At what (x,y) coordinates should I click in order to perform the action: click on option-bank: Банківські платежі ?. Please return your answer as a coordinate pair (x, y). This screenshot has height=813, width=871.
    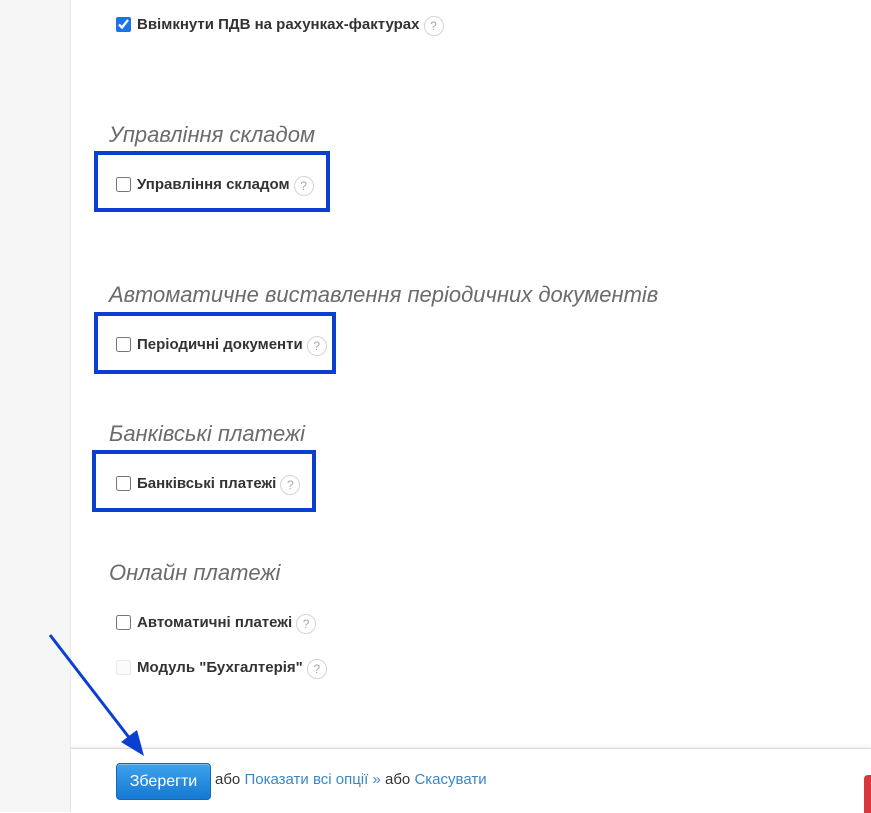
    Looking at the image, I should click on (208, 484).